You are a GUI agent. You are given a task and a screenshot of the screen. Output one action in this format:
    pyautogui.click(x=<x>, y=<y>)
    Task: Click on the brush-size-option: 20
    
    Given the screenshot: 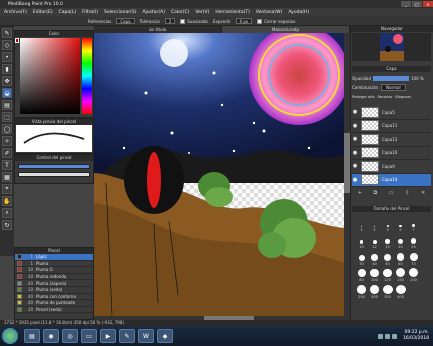 What is the action you would take?
    pyautogui.click(x=400, y=242)
    